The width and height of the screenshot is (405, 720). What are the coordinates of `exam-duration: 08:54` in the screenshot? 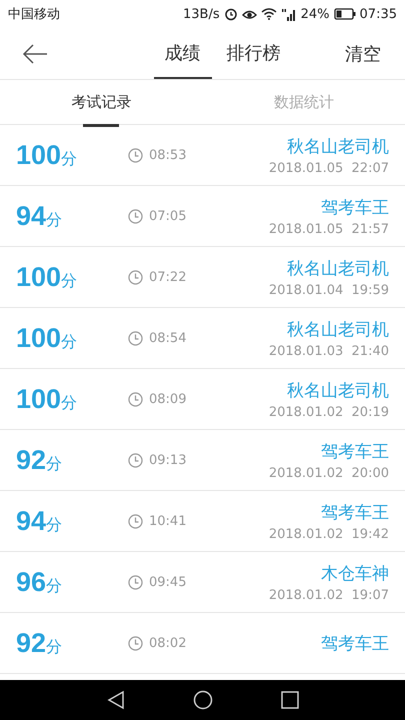 It's located at (167, 338).